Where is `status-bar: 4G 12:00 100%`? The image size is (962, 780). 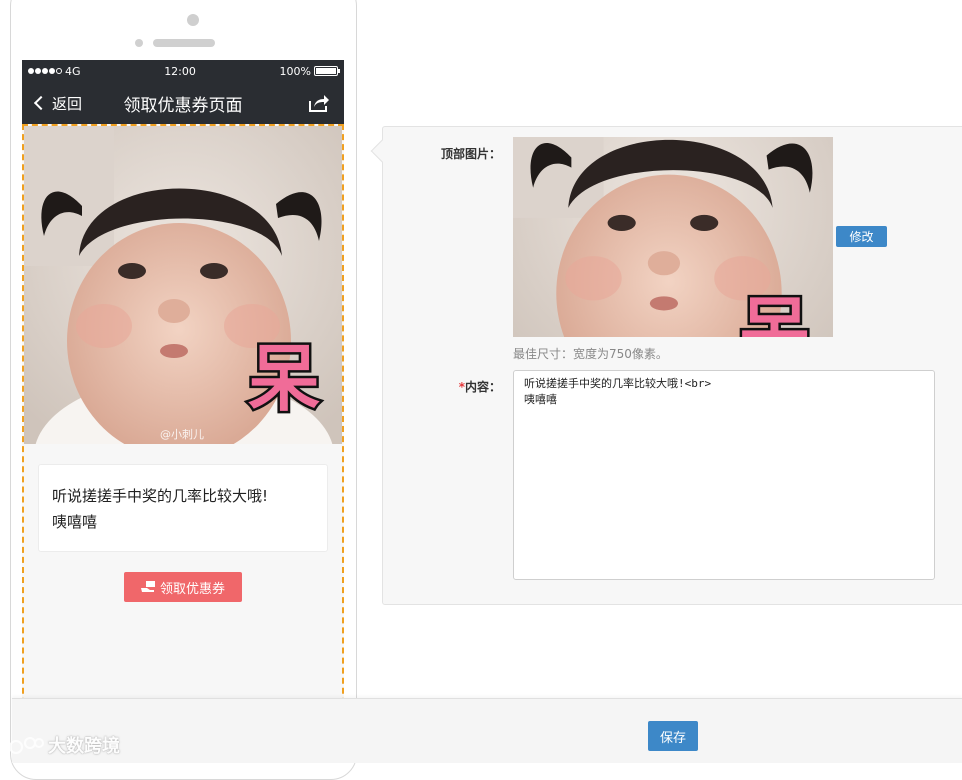
status-bar: 4G 12:00 100% is located at coordinates (183, 71).